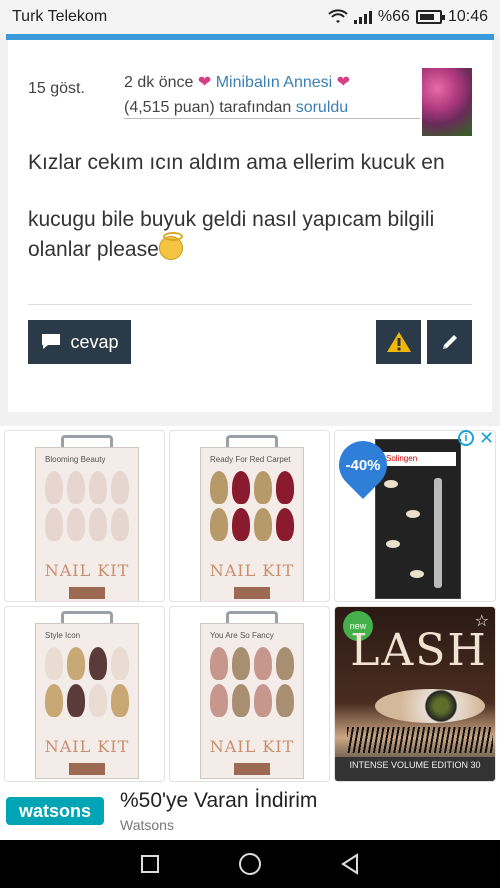  I want to click on circle-icon, so click(250, 864).